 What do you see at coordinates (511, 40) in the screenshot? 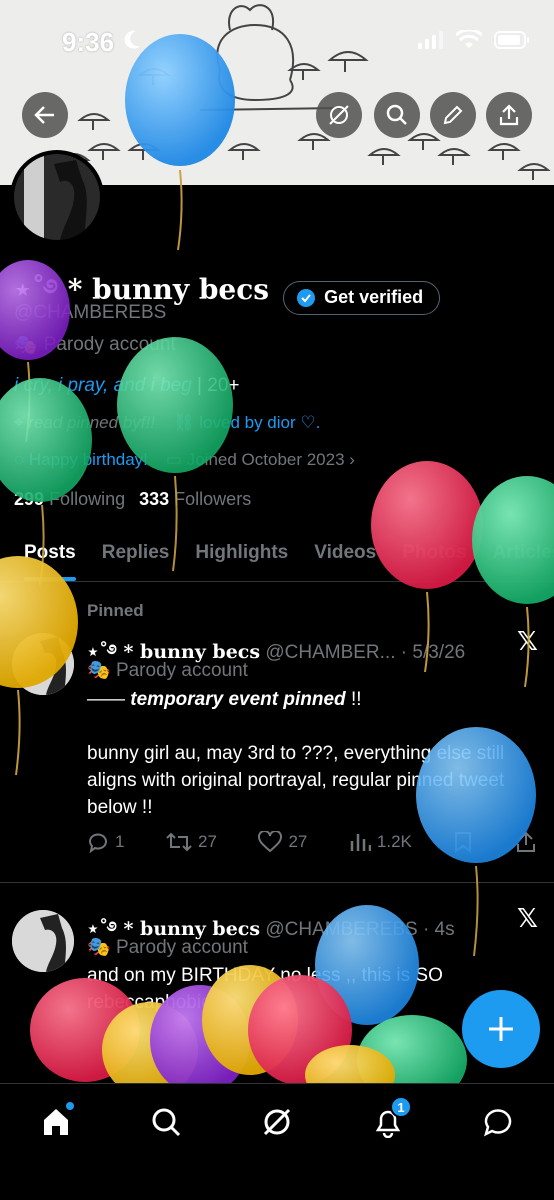
I see `battery-icon` at bounding box center [511, 40].